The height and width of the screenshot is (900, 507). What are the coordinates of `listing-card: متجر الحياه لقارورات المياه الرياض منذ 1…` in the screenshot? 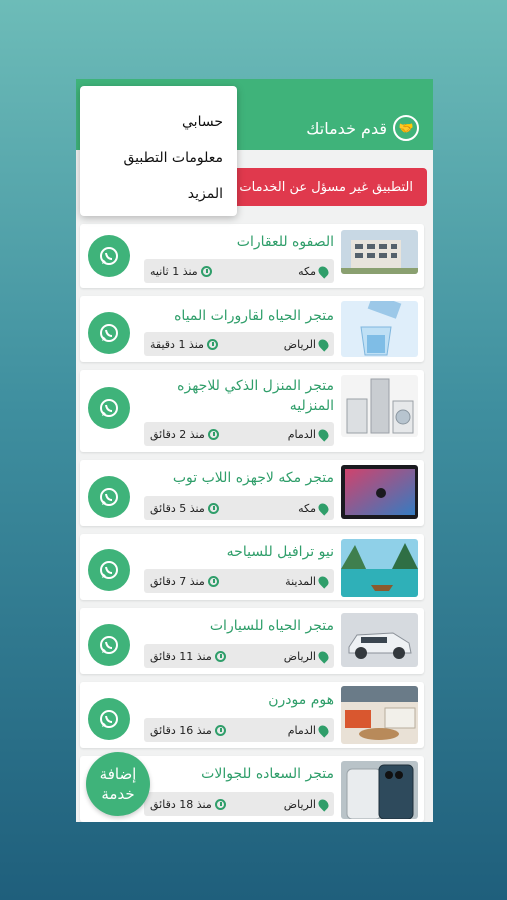 It's located at (252, 329).